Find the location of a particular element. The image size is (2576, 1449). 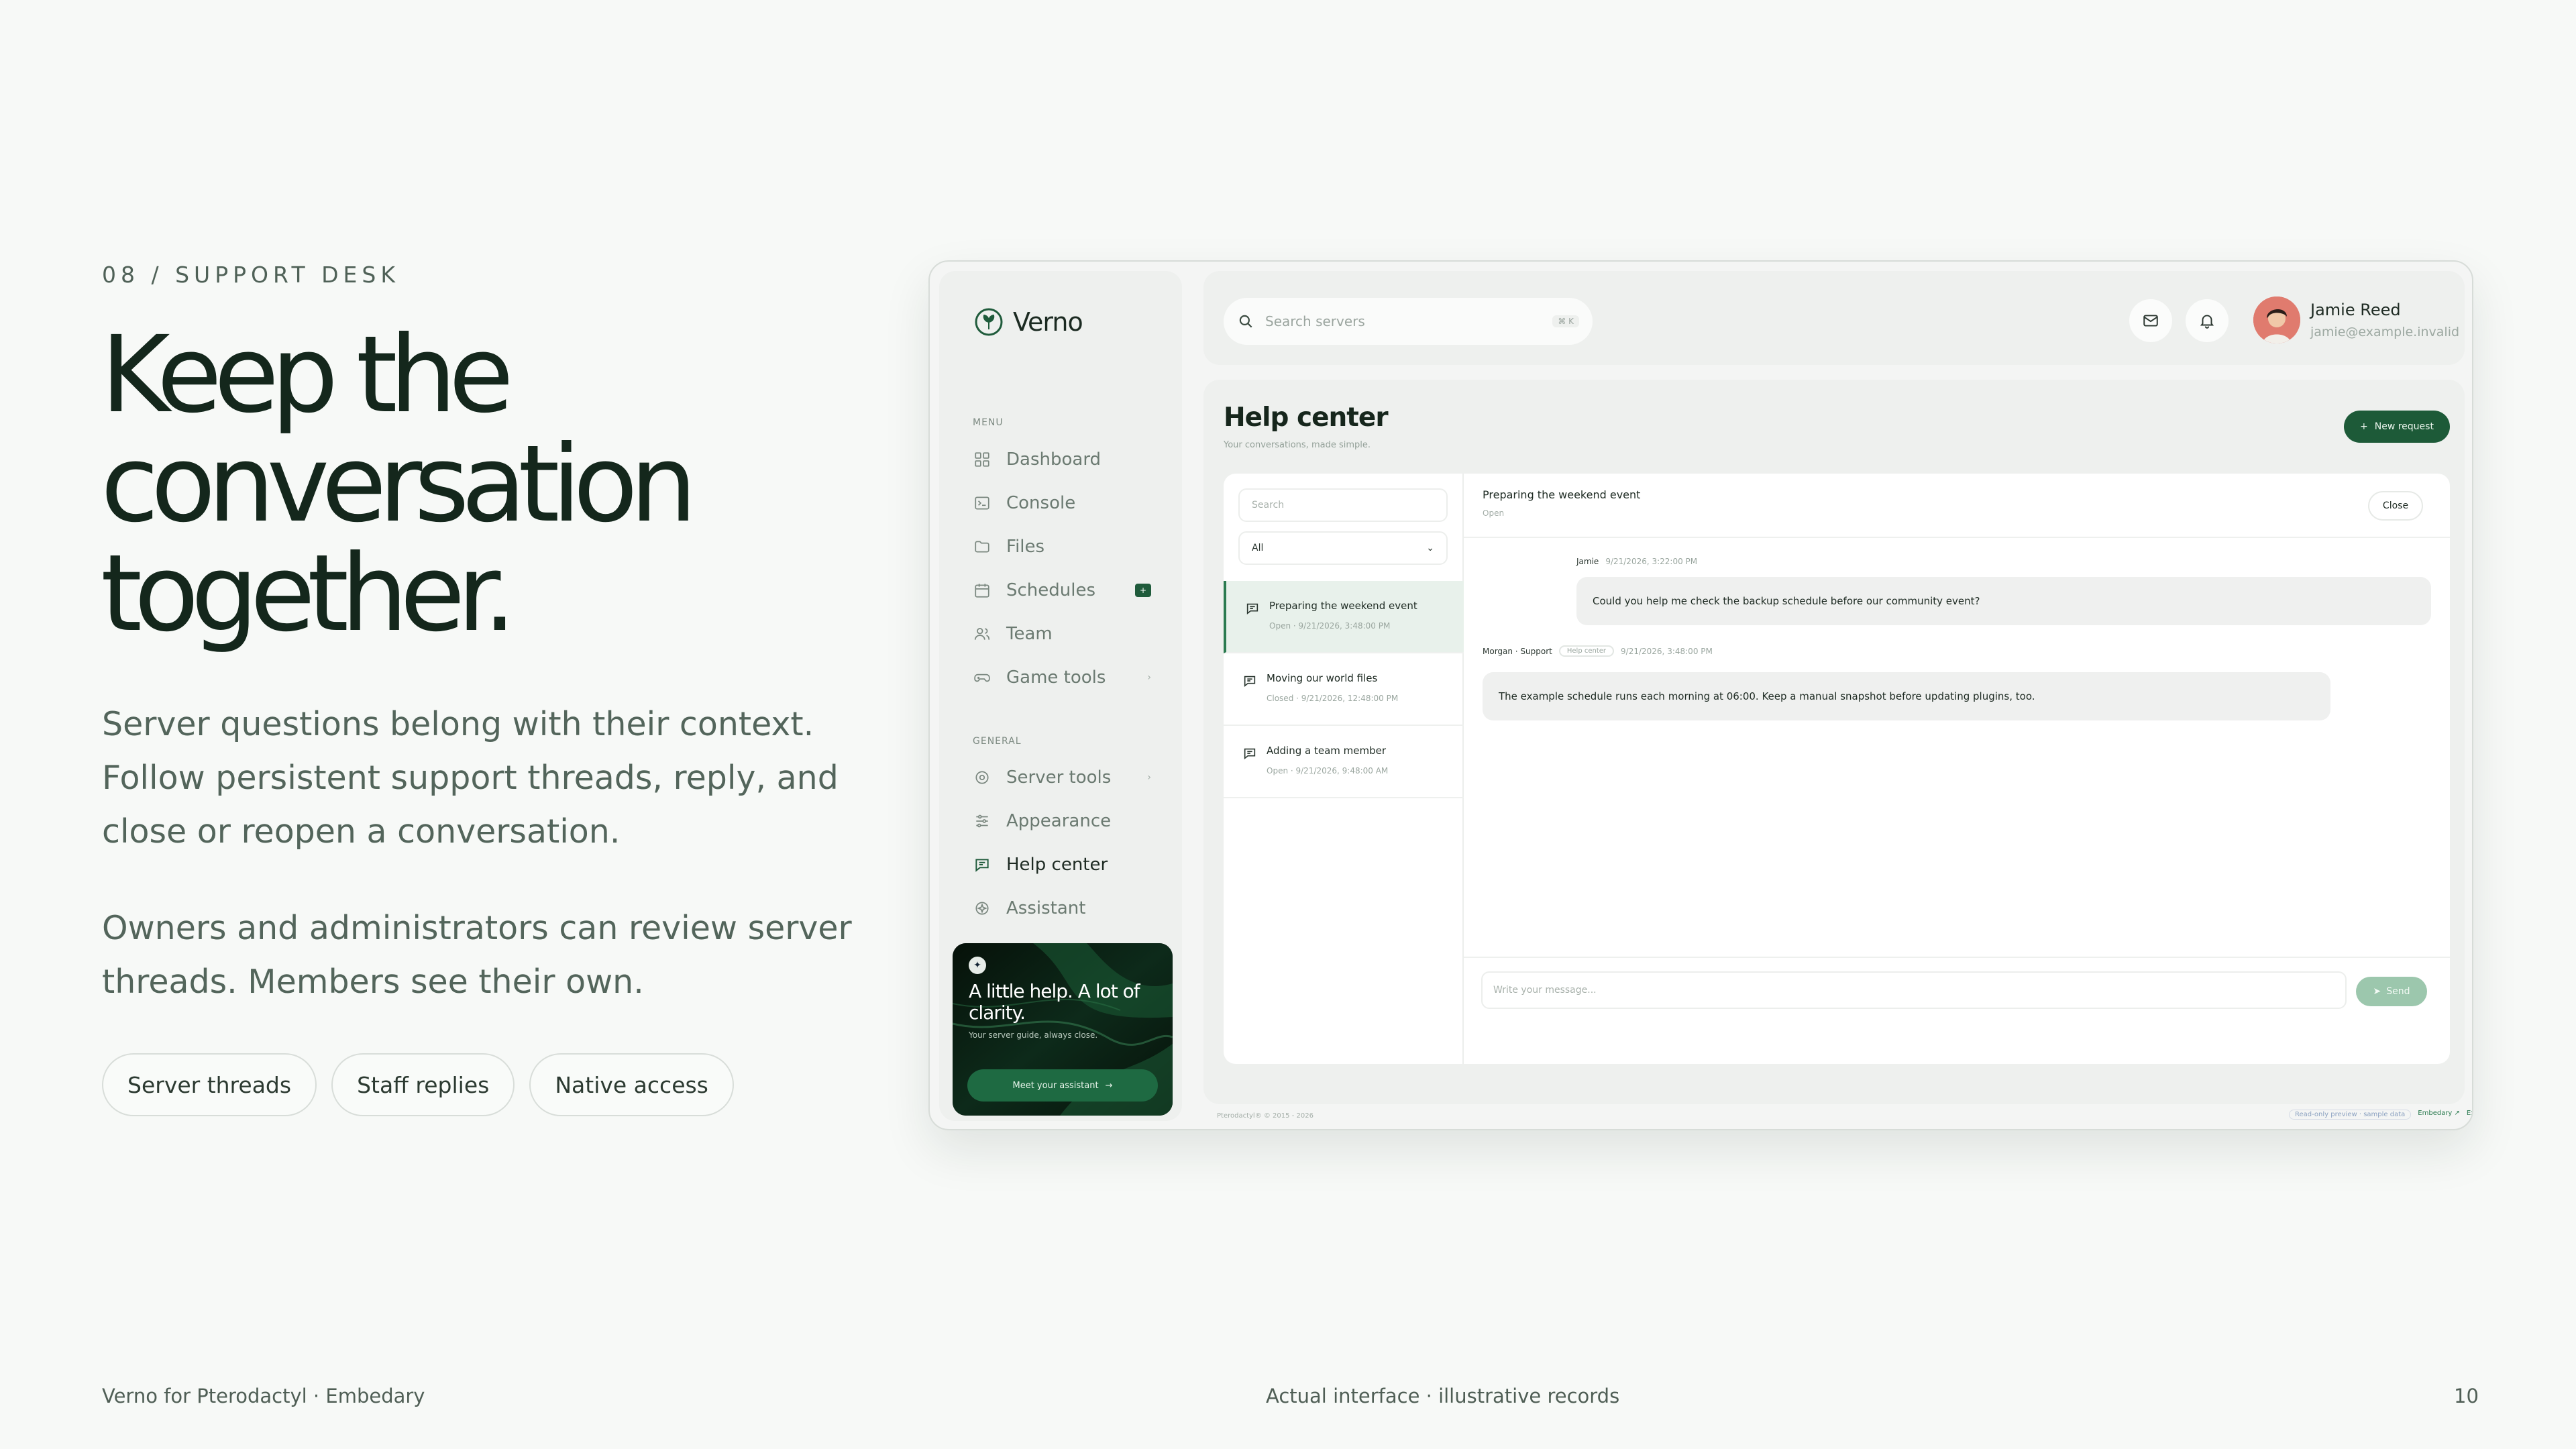

general-section-label: GENERAL is located at coordinates (997, 741).